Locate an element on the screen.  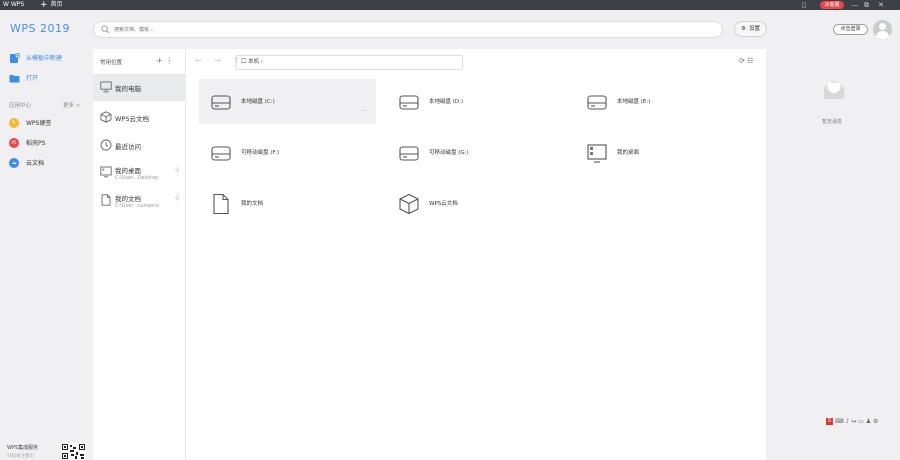
tab-wps: W WPS is located at coordinates (13, 5).